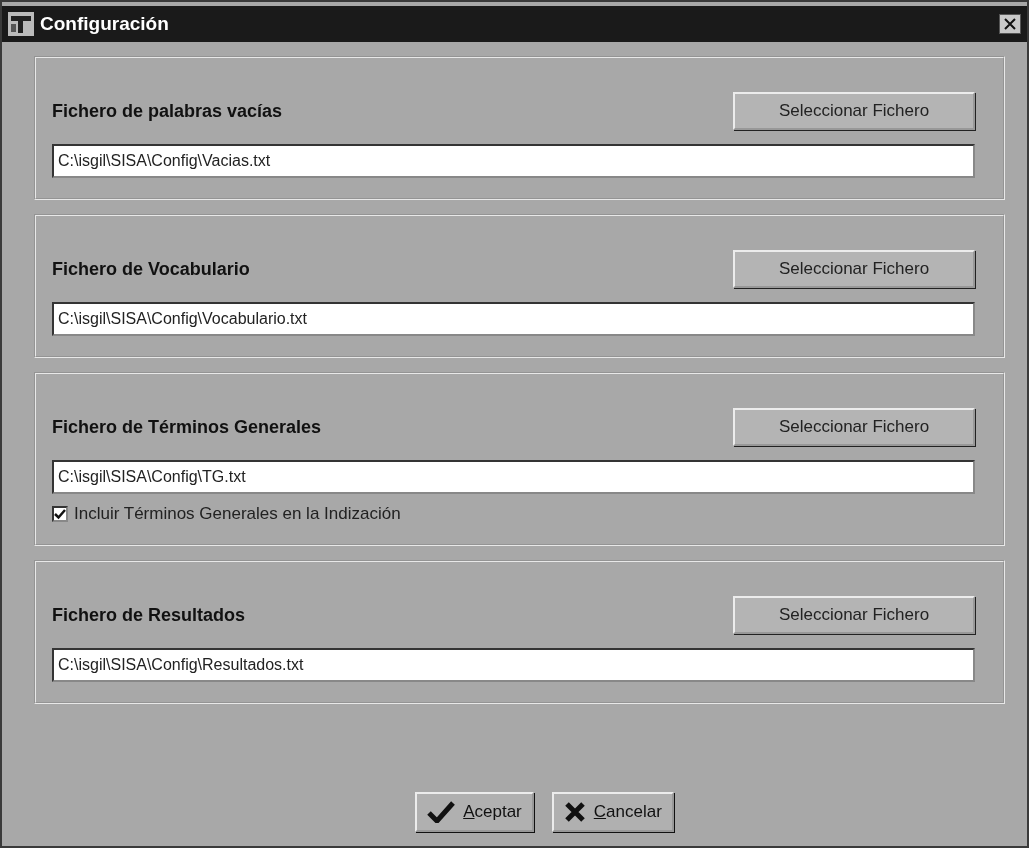 This screenshot has height=848, width=1029. Describe the element at coordinates (149, 615) in the screenshot. I see `group-label: Fichero de Resultados` at that location.